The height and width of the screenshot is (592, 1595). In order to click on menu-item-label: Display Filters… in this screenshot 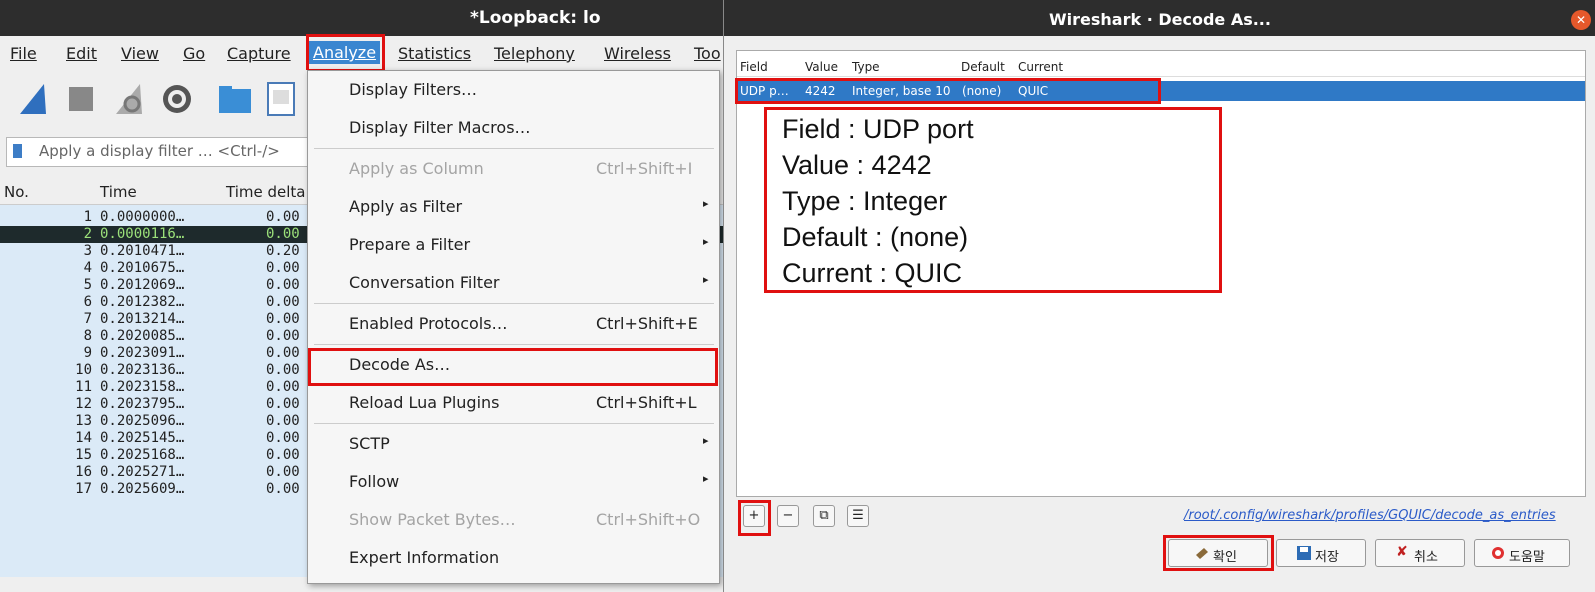, I will do `click(413, 89)`.